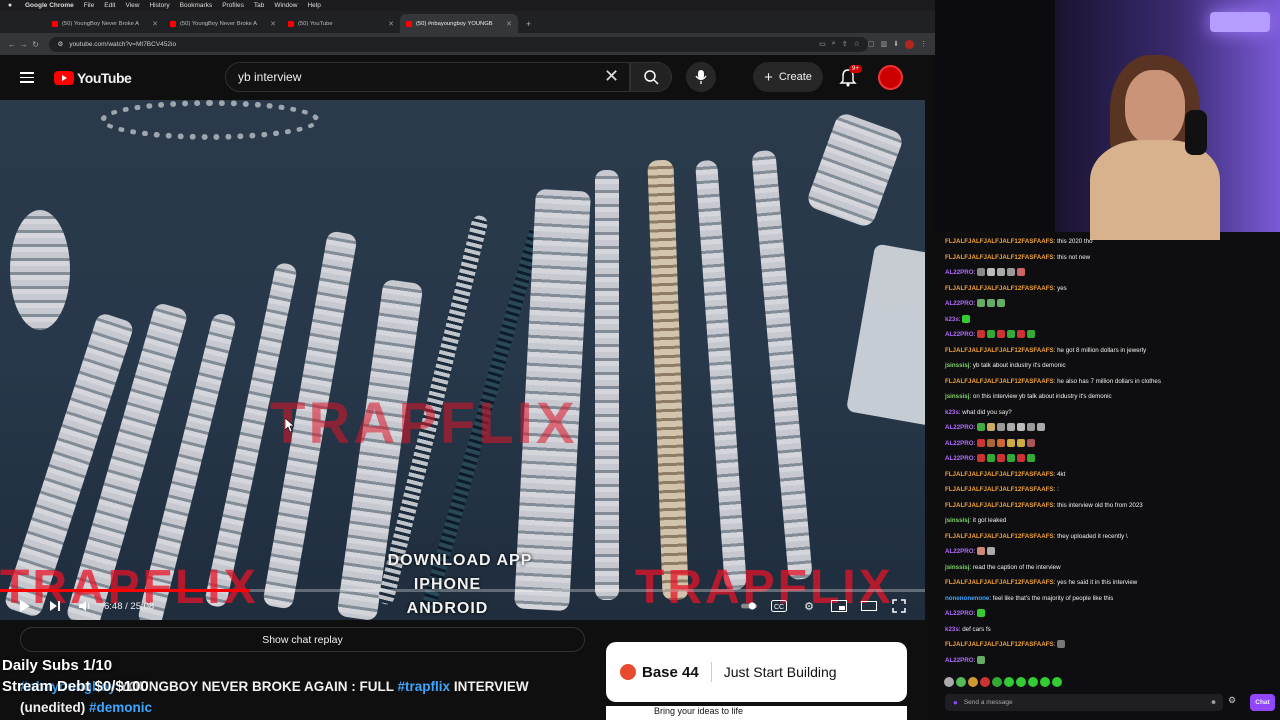 The height and width of the screenshot is (720, 1280). What do you see at coordinates (967, 598) in the screenshot?
I see `chat-username: nonenonenone` at bounding box center [967, 598].